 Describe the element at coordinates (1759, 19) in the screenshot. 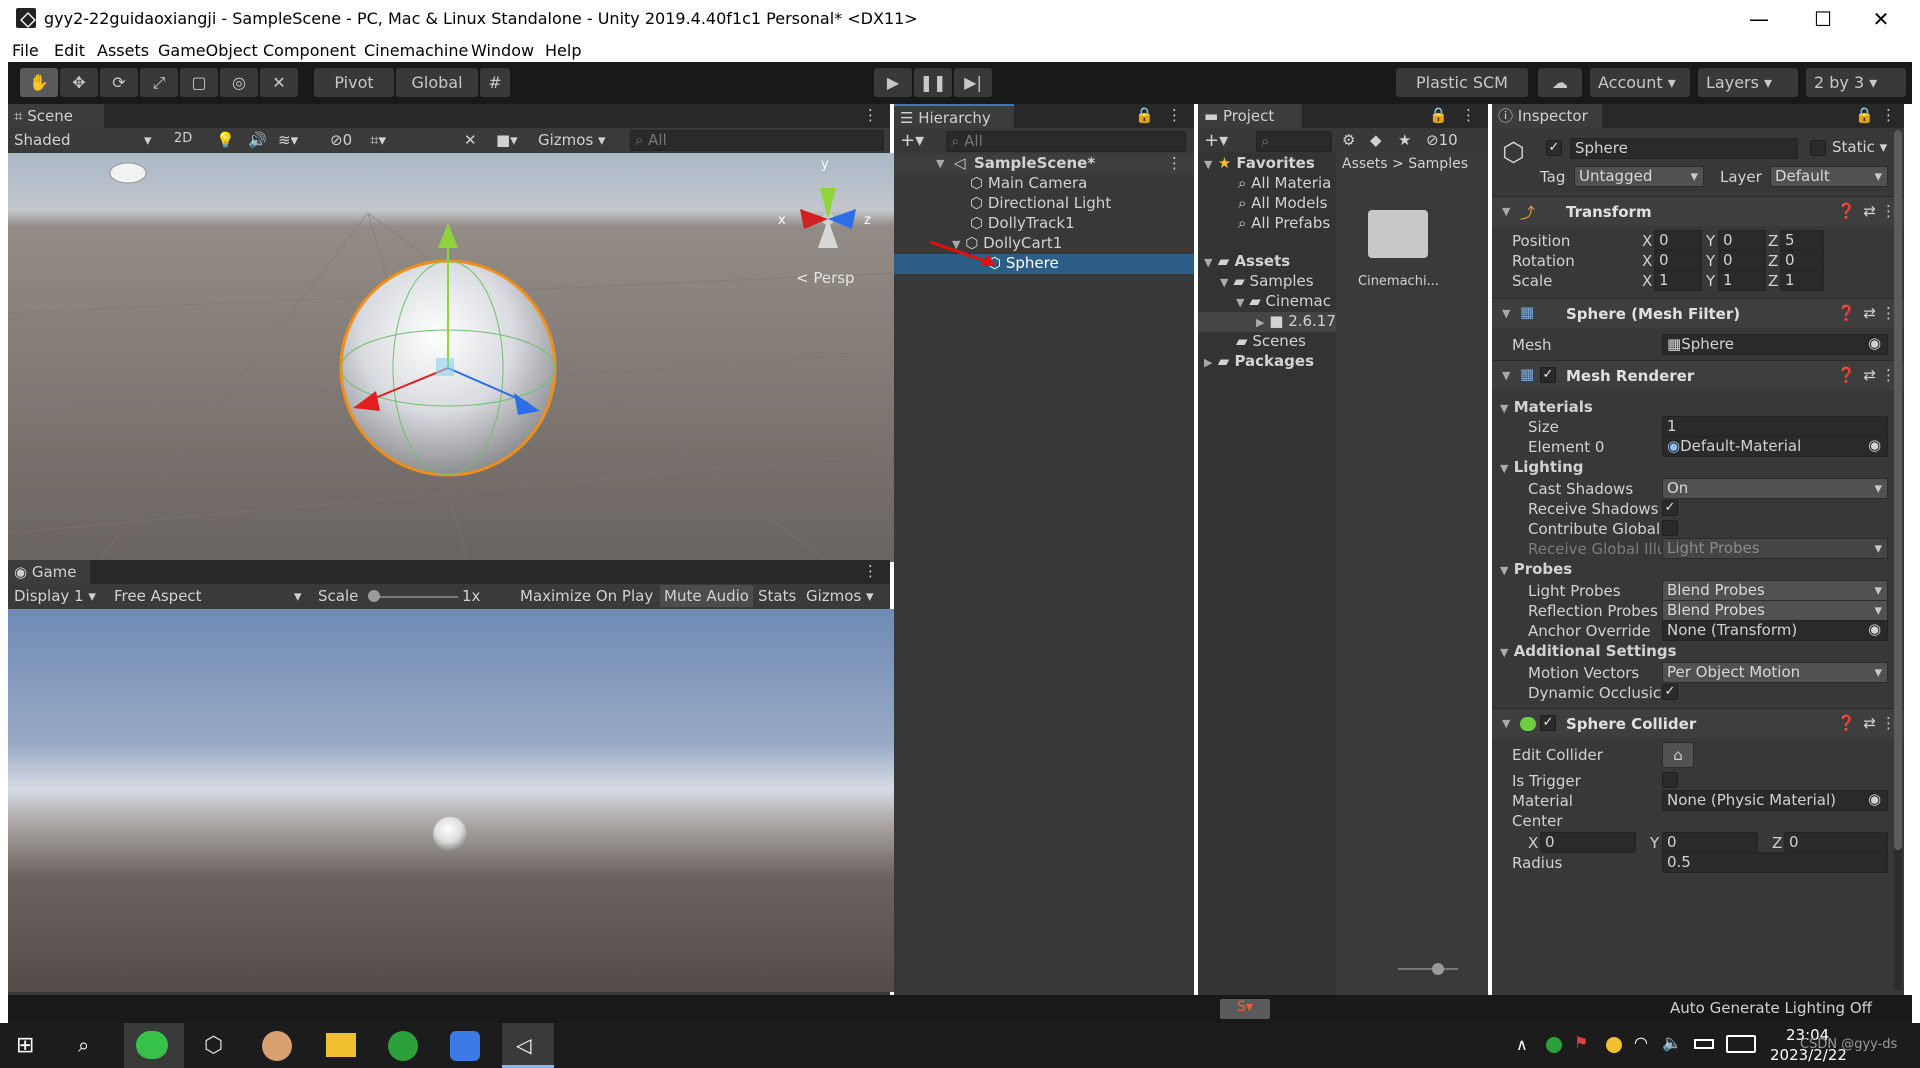

I see `minimize-button: —` at that location.